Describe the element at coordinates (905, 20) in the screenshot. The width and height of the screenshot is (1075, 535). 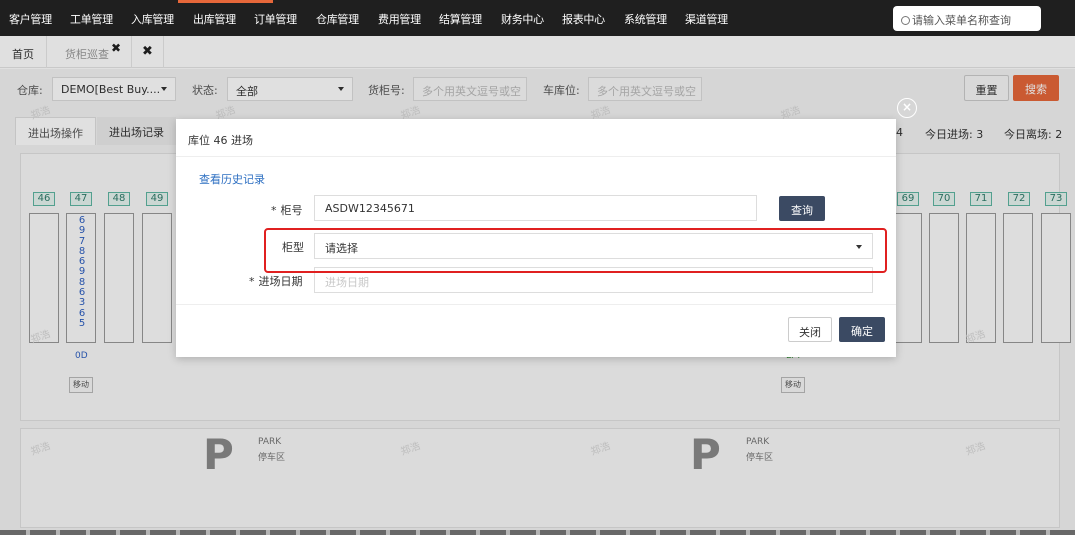
I see `search-icon` at that location.